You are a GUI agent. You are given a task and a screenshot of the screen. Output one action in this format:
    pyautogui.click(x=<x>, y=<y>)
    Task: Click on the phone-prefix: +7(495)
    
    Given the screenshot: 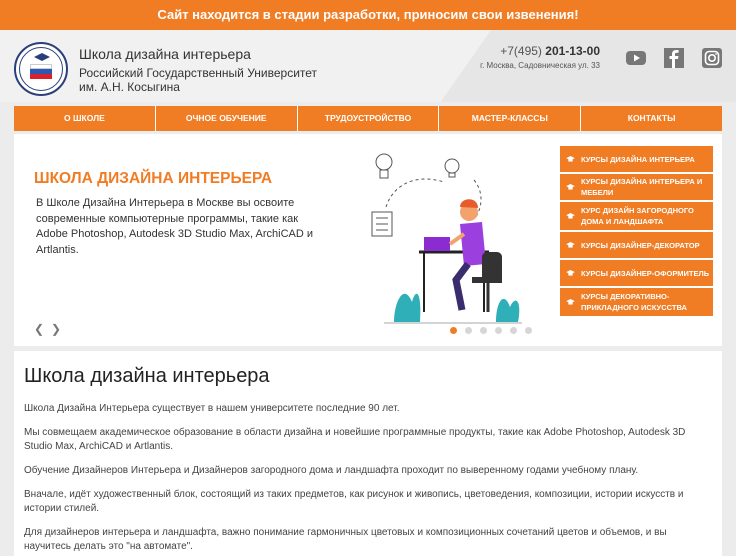 What is the action you would take?
    pyautogui.click(x=521, y=51)
    